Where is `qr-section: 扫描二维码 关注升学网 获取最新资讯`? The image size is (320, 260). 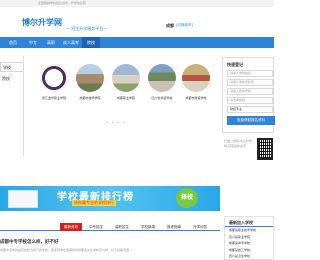 qr-section: 扫描二维码 关注升学网 获取最新资讯 is located at coordinates (249, 156).